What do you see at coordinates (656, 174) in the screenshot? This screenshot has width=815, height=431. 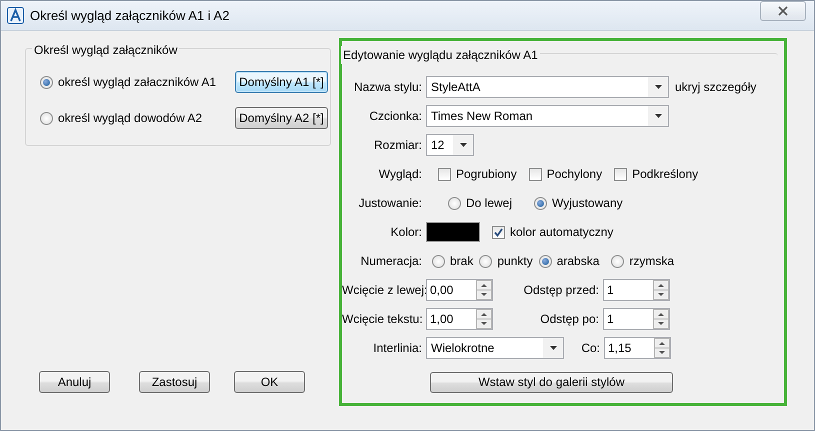 I see `checkbox-option: Podkreślony` at bounding box center [656, 174].